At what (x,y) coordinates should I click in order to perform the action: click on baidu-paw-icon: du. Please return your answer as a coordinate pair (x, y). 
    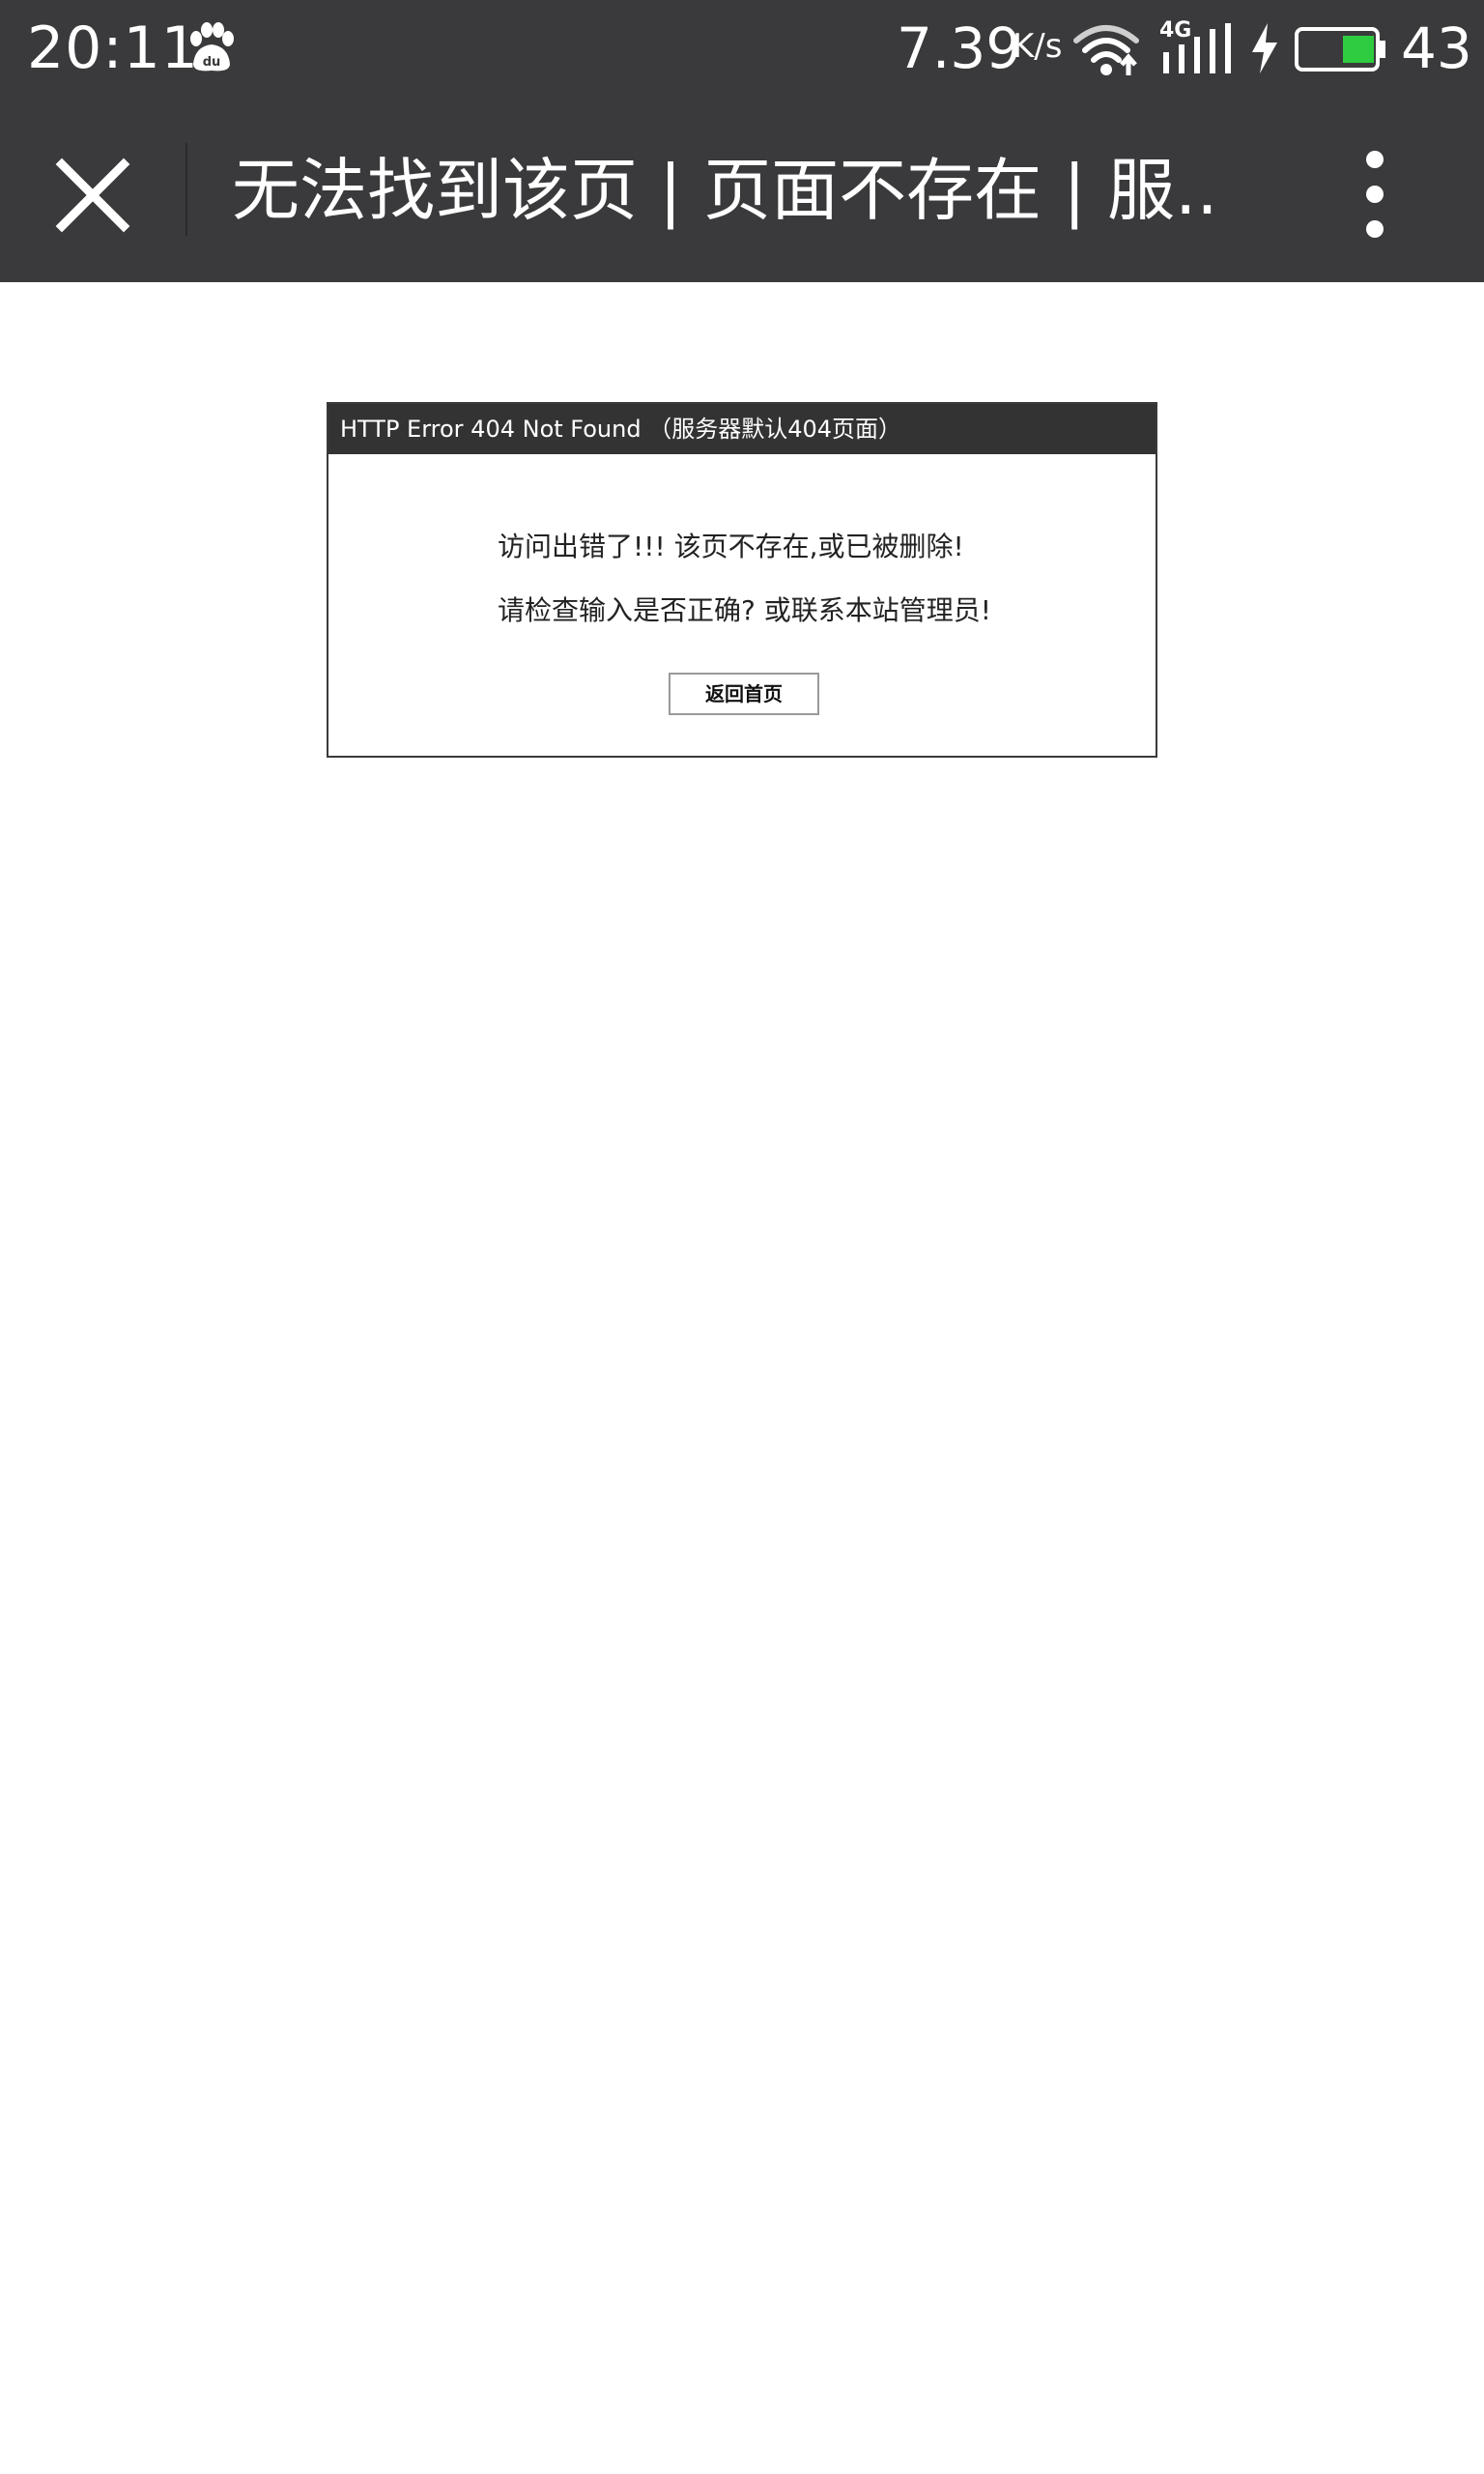
    Looking at the image, I should click on (212, 47).